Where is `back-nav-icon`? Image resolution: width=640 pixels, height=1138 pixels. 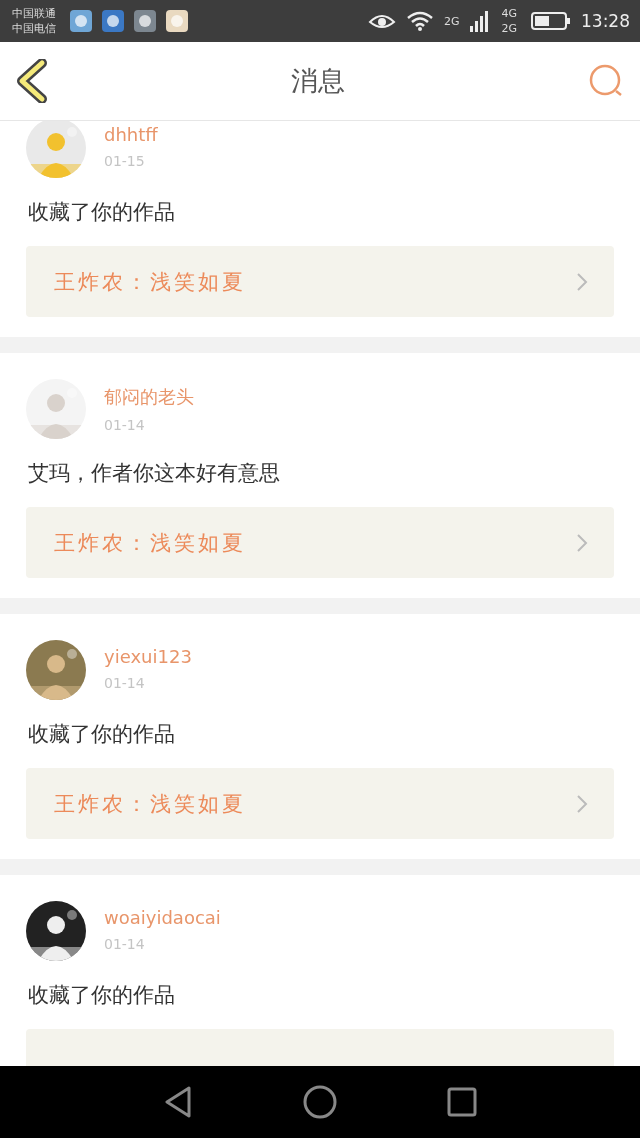
back-nav-icon is located at coordinates (178, 1102).